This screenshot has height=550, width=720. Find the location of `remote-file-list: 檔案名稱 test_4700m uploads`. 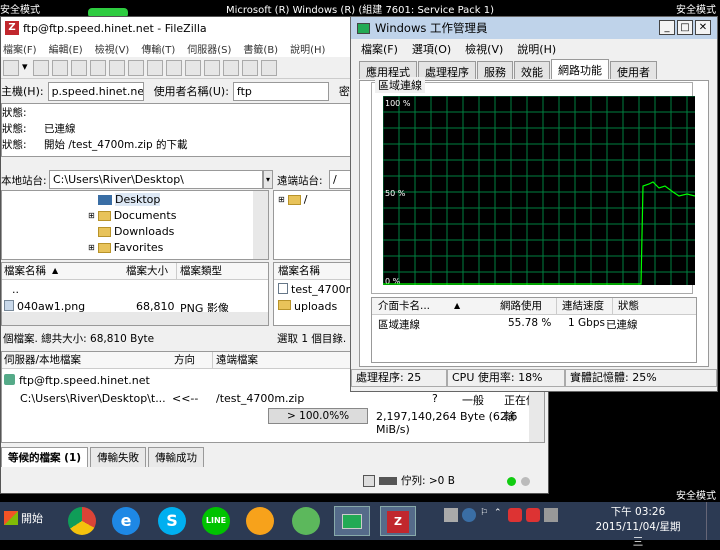

remote-file-list: 檔案名稱 test_4700m uploads is located at coordinates (315, 294).